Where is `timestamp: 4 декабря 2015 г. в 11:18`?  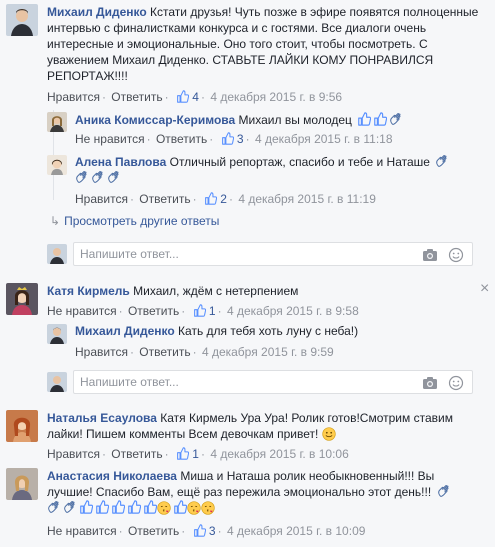 timestamp: 4 декабря 2015 г. в 11:18 is located at coordinates (324, 139).